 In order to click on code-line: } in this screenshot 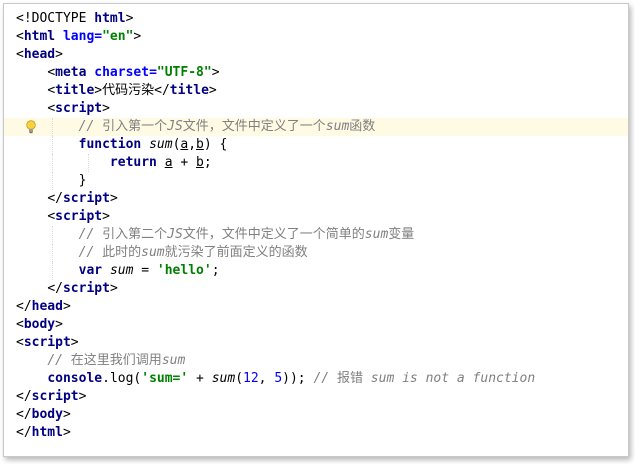, I will do `click(316, 181)`.